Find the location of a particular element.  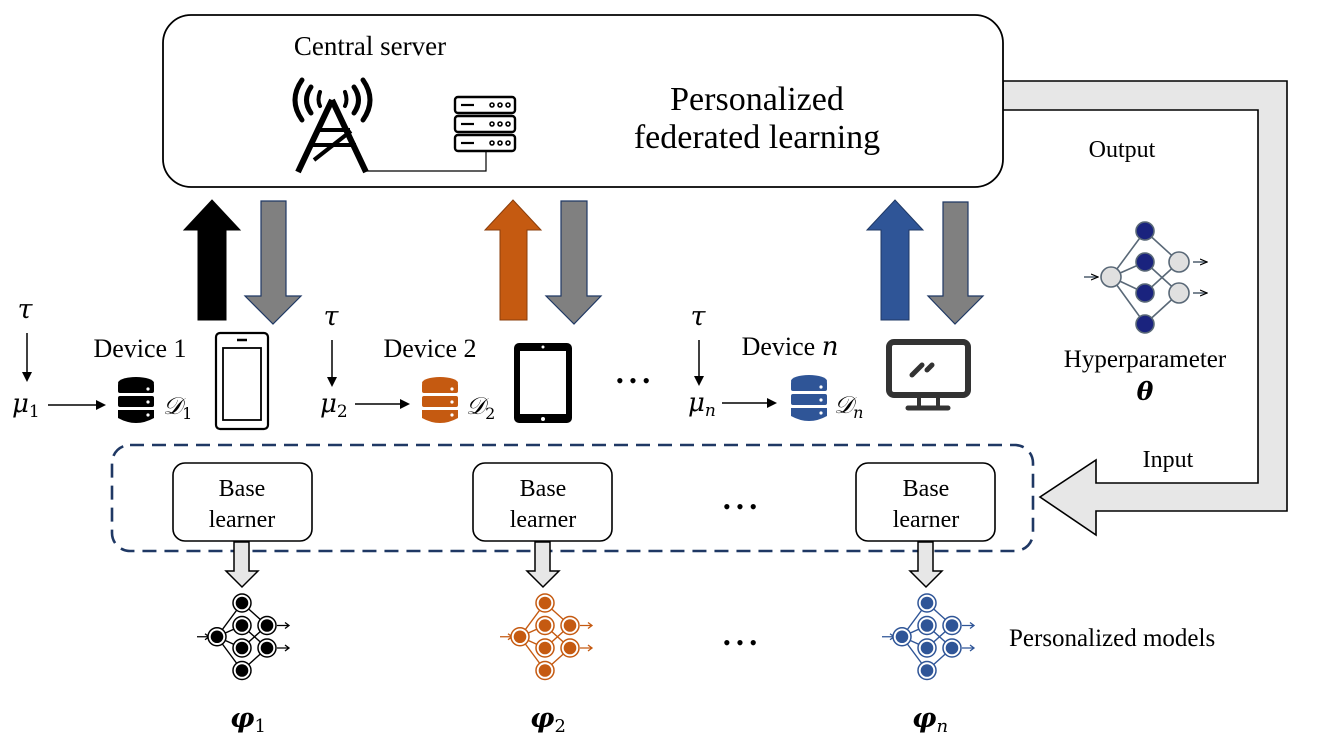

model-symbol-n: φn is located at coordinates (930, 720).